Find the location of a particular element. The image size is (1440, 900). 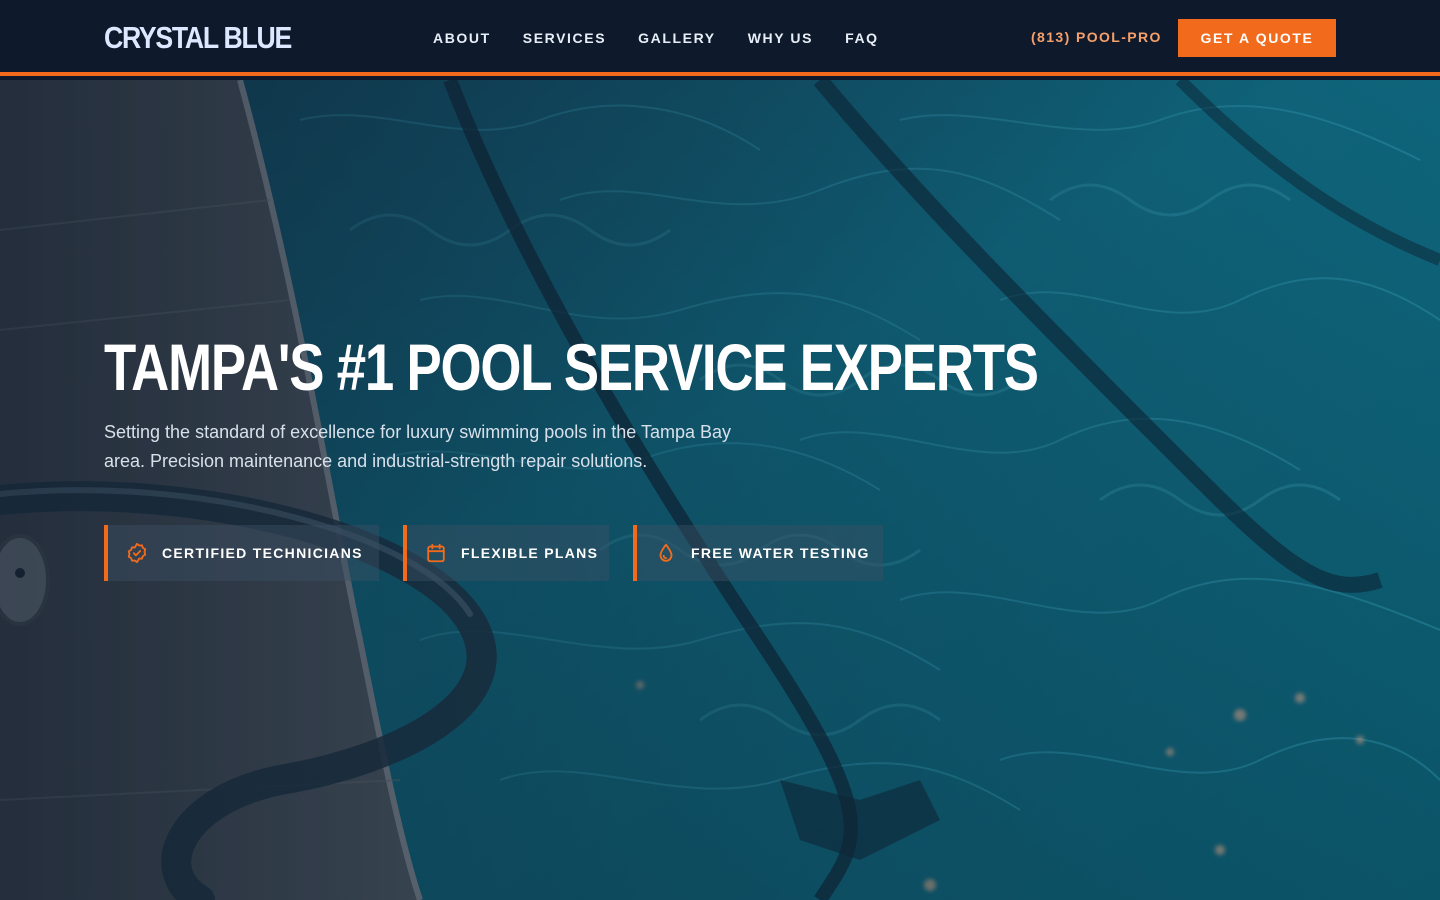

feature-certified-technicians: CERTIFIED TECHNICIANS is located at coordinates (241, 553).